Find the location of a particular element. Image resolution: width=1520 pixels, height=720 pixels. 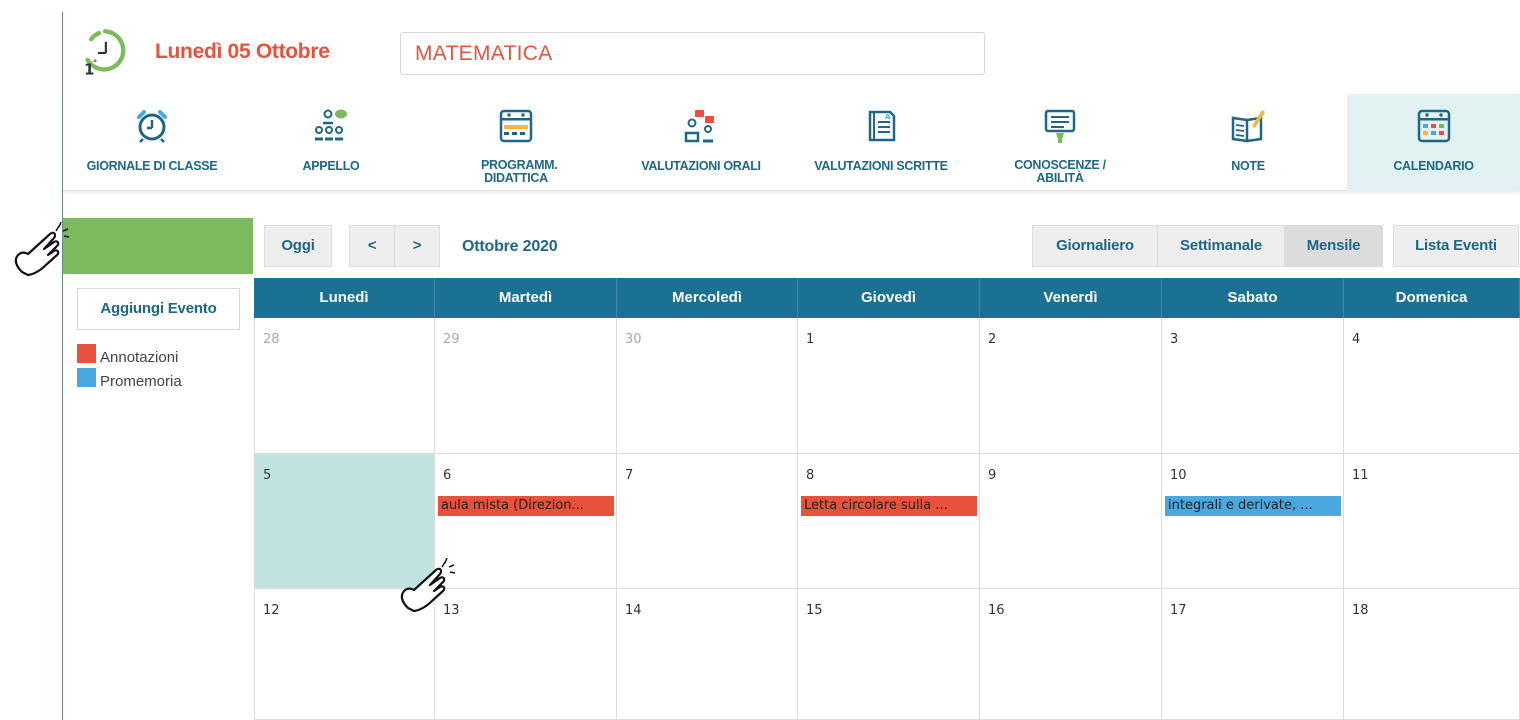

tab-label: APPELLO is located at coordinates (331, 166).